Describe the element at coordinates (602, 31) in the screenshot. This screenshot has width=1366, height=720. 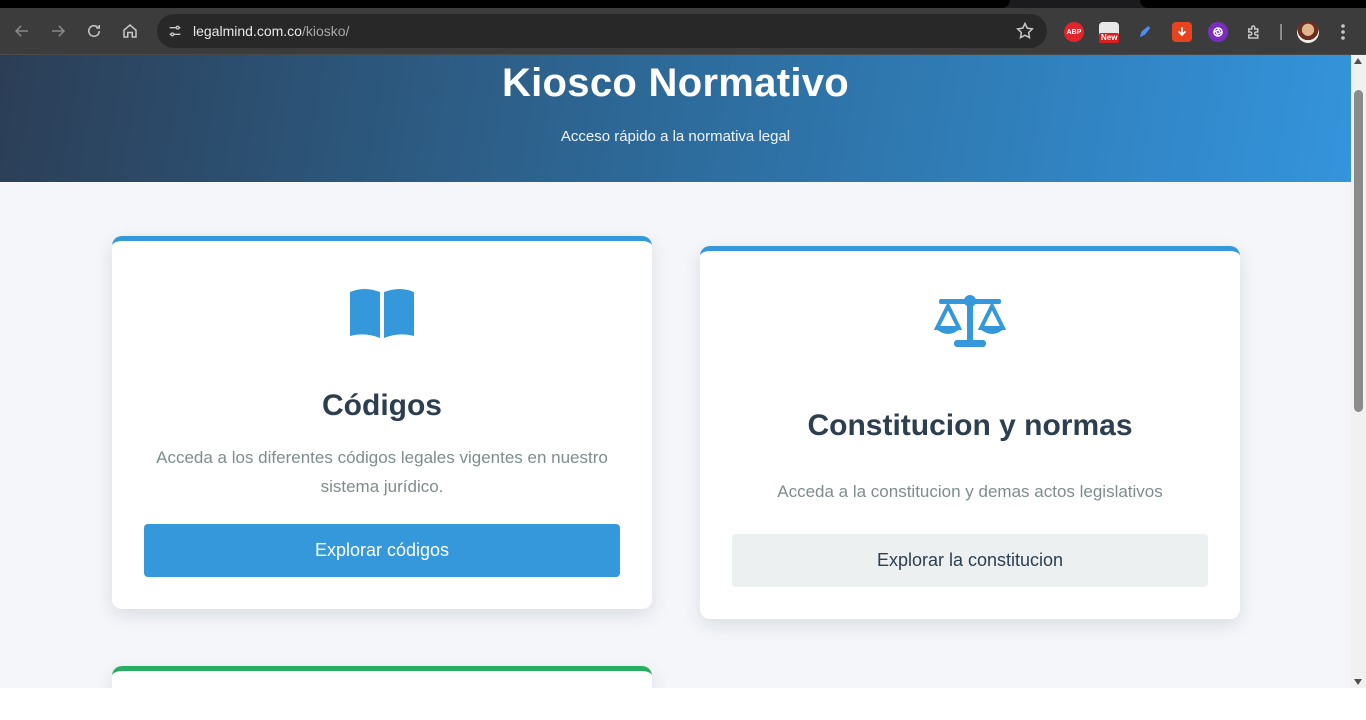
I see `address-bar: legalmind.com.co/kiosko/` at that location.